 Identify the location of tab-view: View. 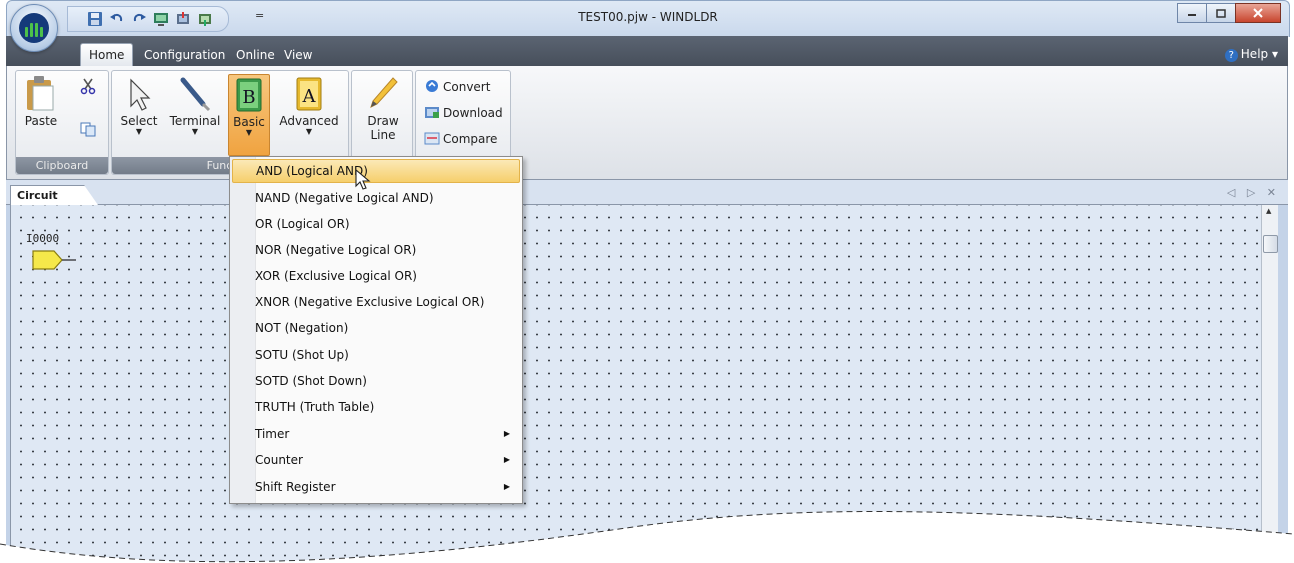
(298, 55).